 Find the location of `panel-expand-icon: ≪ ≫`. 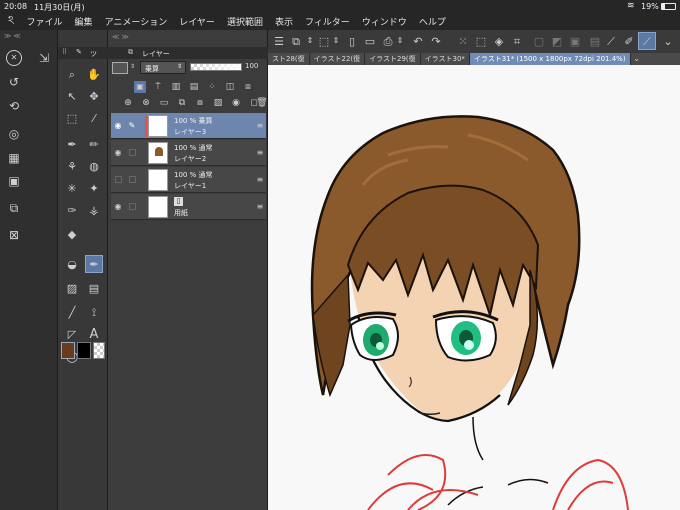

panel-expand-icon: ≪ ≫ is located at coordinates (120, 37).